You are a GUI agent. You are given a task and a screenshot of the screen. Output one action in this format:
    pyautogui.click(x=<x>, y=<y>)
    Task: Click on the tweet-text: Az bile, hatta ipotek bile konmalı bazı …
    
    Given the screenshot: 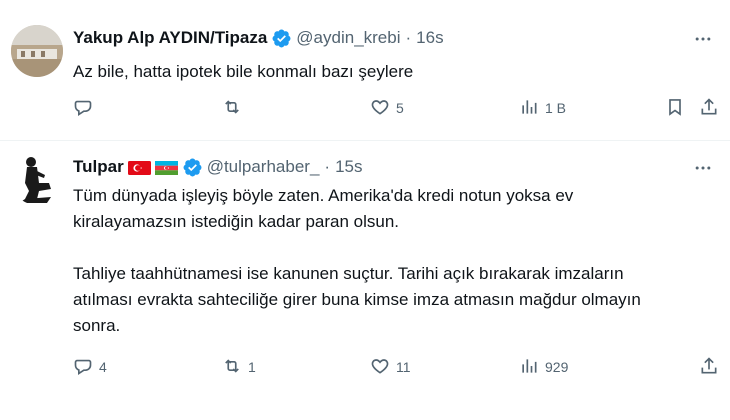 What is the action you would take?
    pyautogui.click(x=243, y=71)
    